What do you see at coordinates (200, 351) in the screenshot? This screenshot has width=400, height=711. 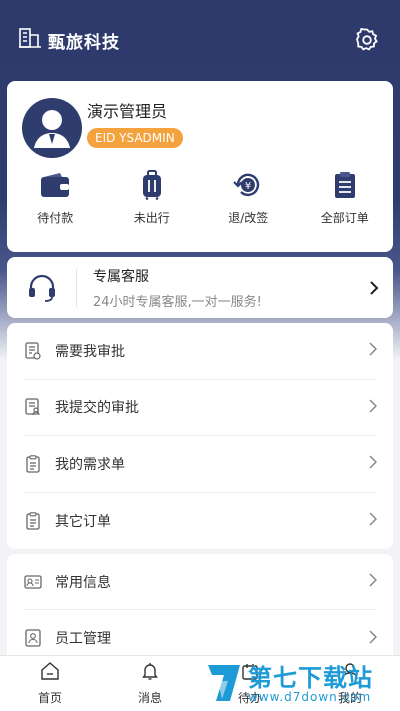 I see `menu-item-approval-pending: 需要我审批` at bounding box center [200, 351].